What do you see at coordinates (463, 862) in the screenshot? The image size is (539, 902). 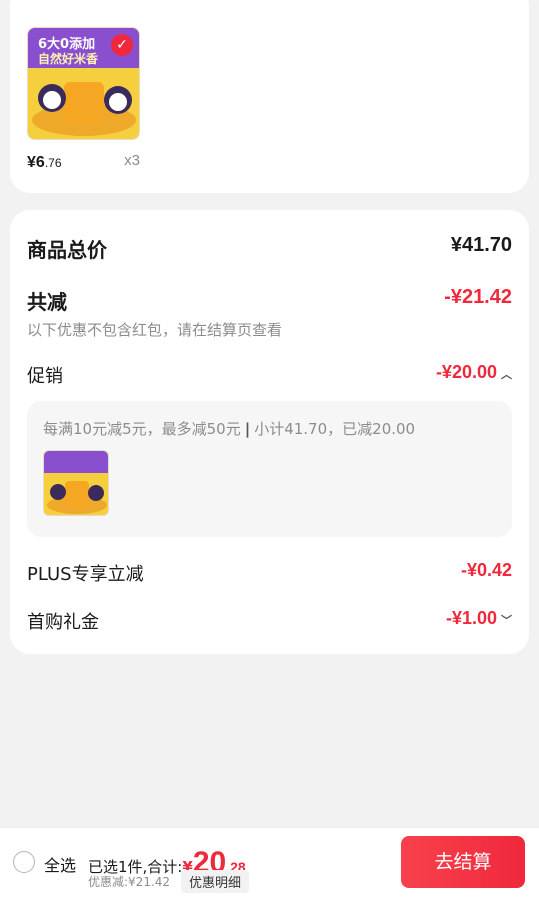 I see `checkout-button: 去结算` at bounding box center [463, 862].